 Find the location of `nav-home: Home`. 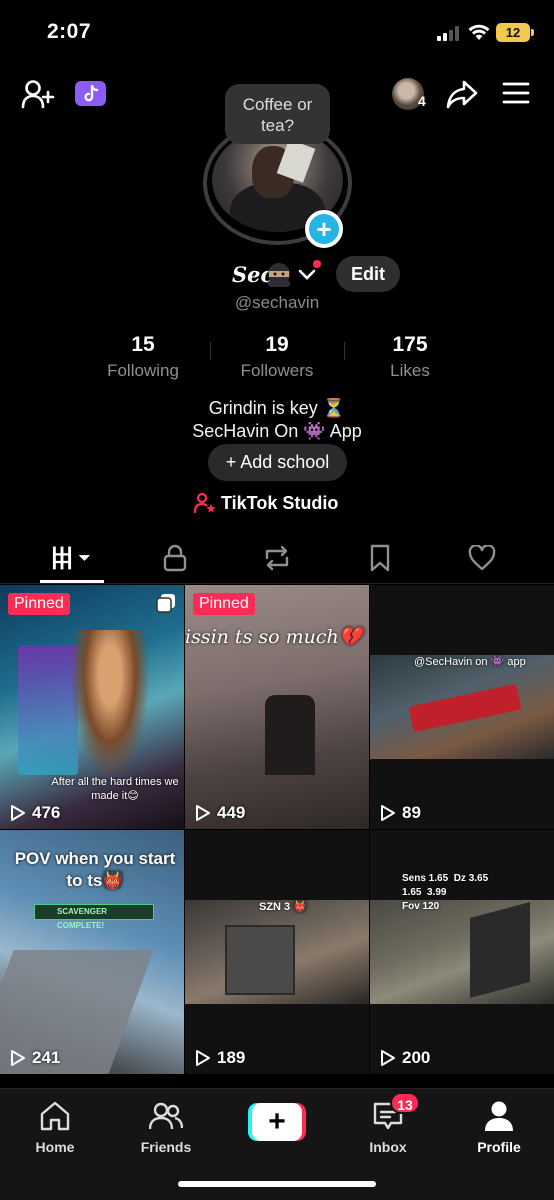

nav-home: Home is located at coordinates (55, 1127).